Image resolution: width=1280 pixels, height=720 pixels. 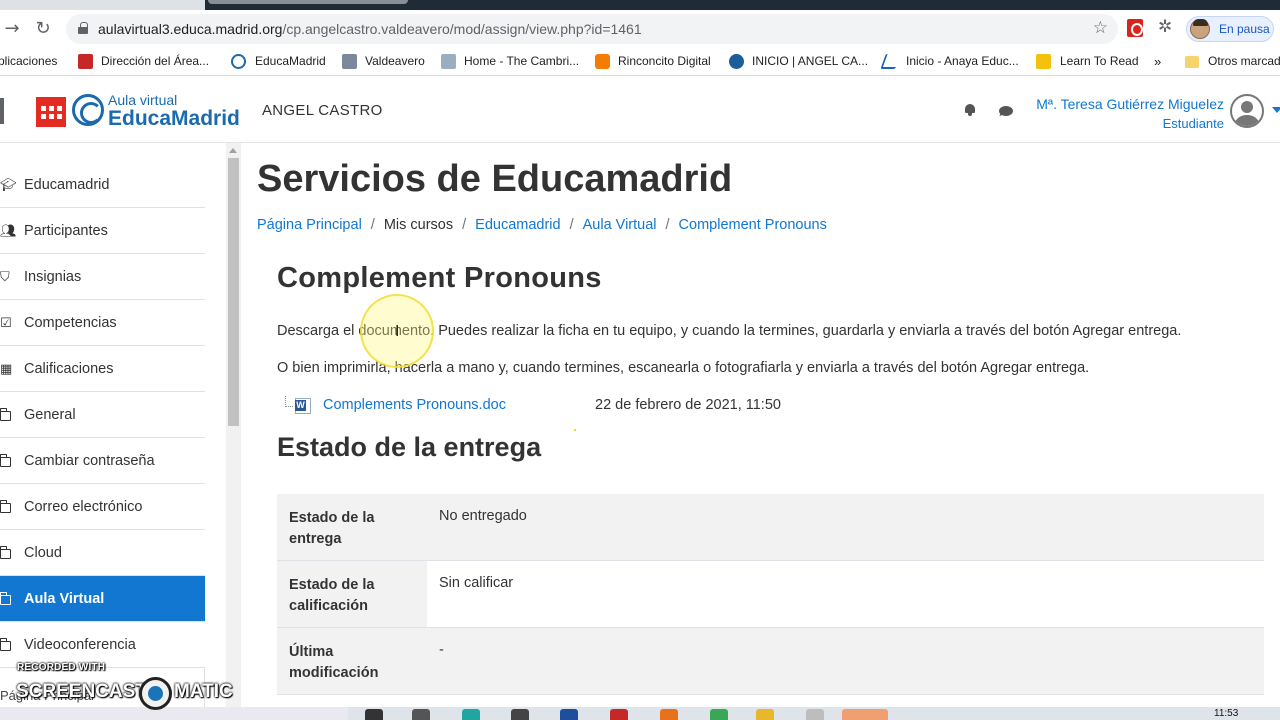 What do you see at coordinates (142, 100) in the screenshot?
I see `brand-subtitle: Aula virtual` at bounding box center [142, 100].